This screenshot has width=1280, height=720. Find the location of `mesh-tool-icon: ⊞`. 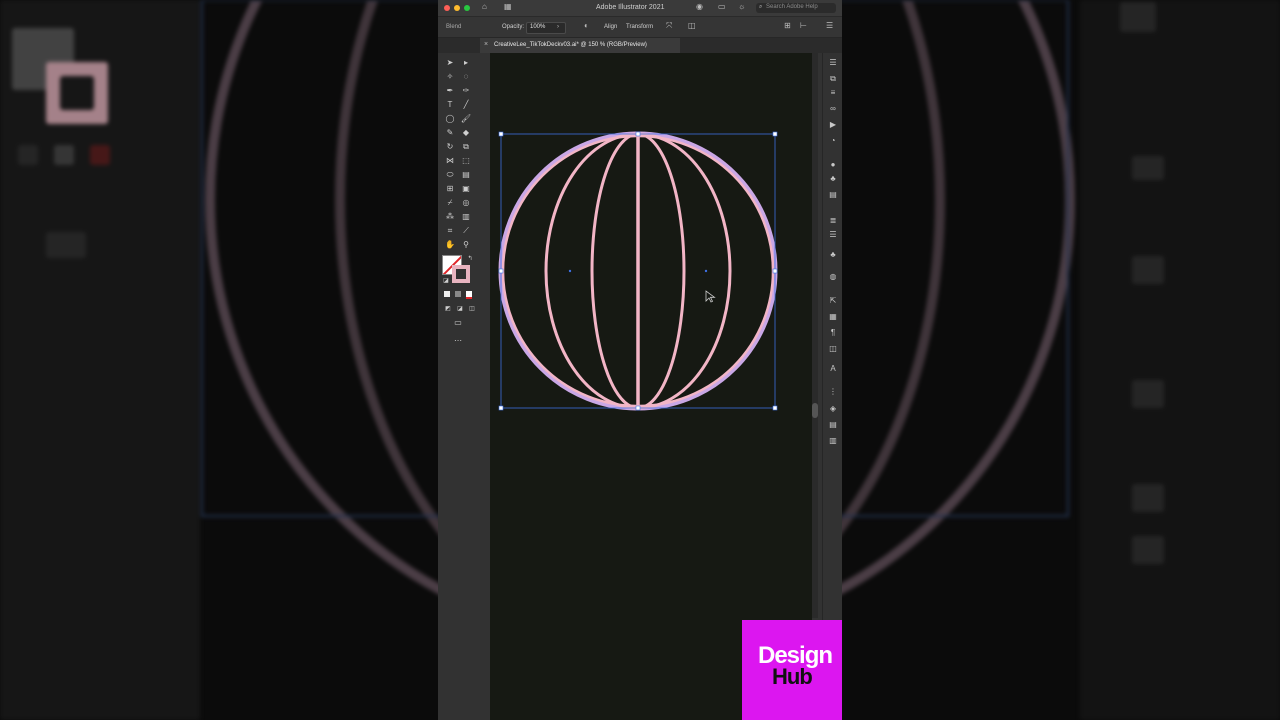

mesh-tool-icon: ⊞ is located at coordinates (450, 189).